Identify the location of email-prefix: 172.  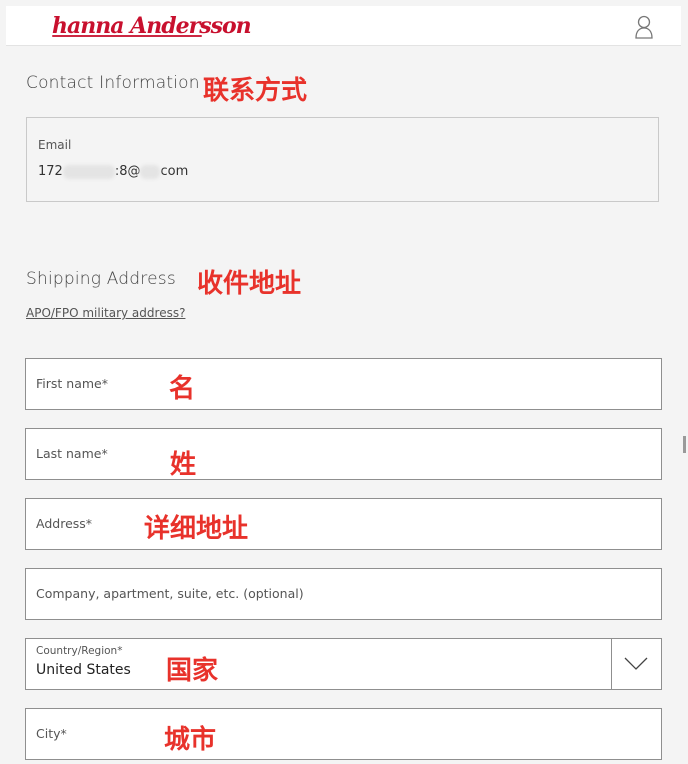
(50, 171).